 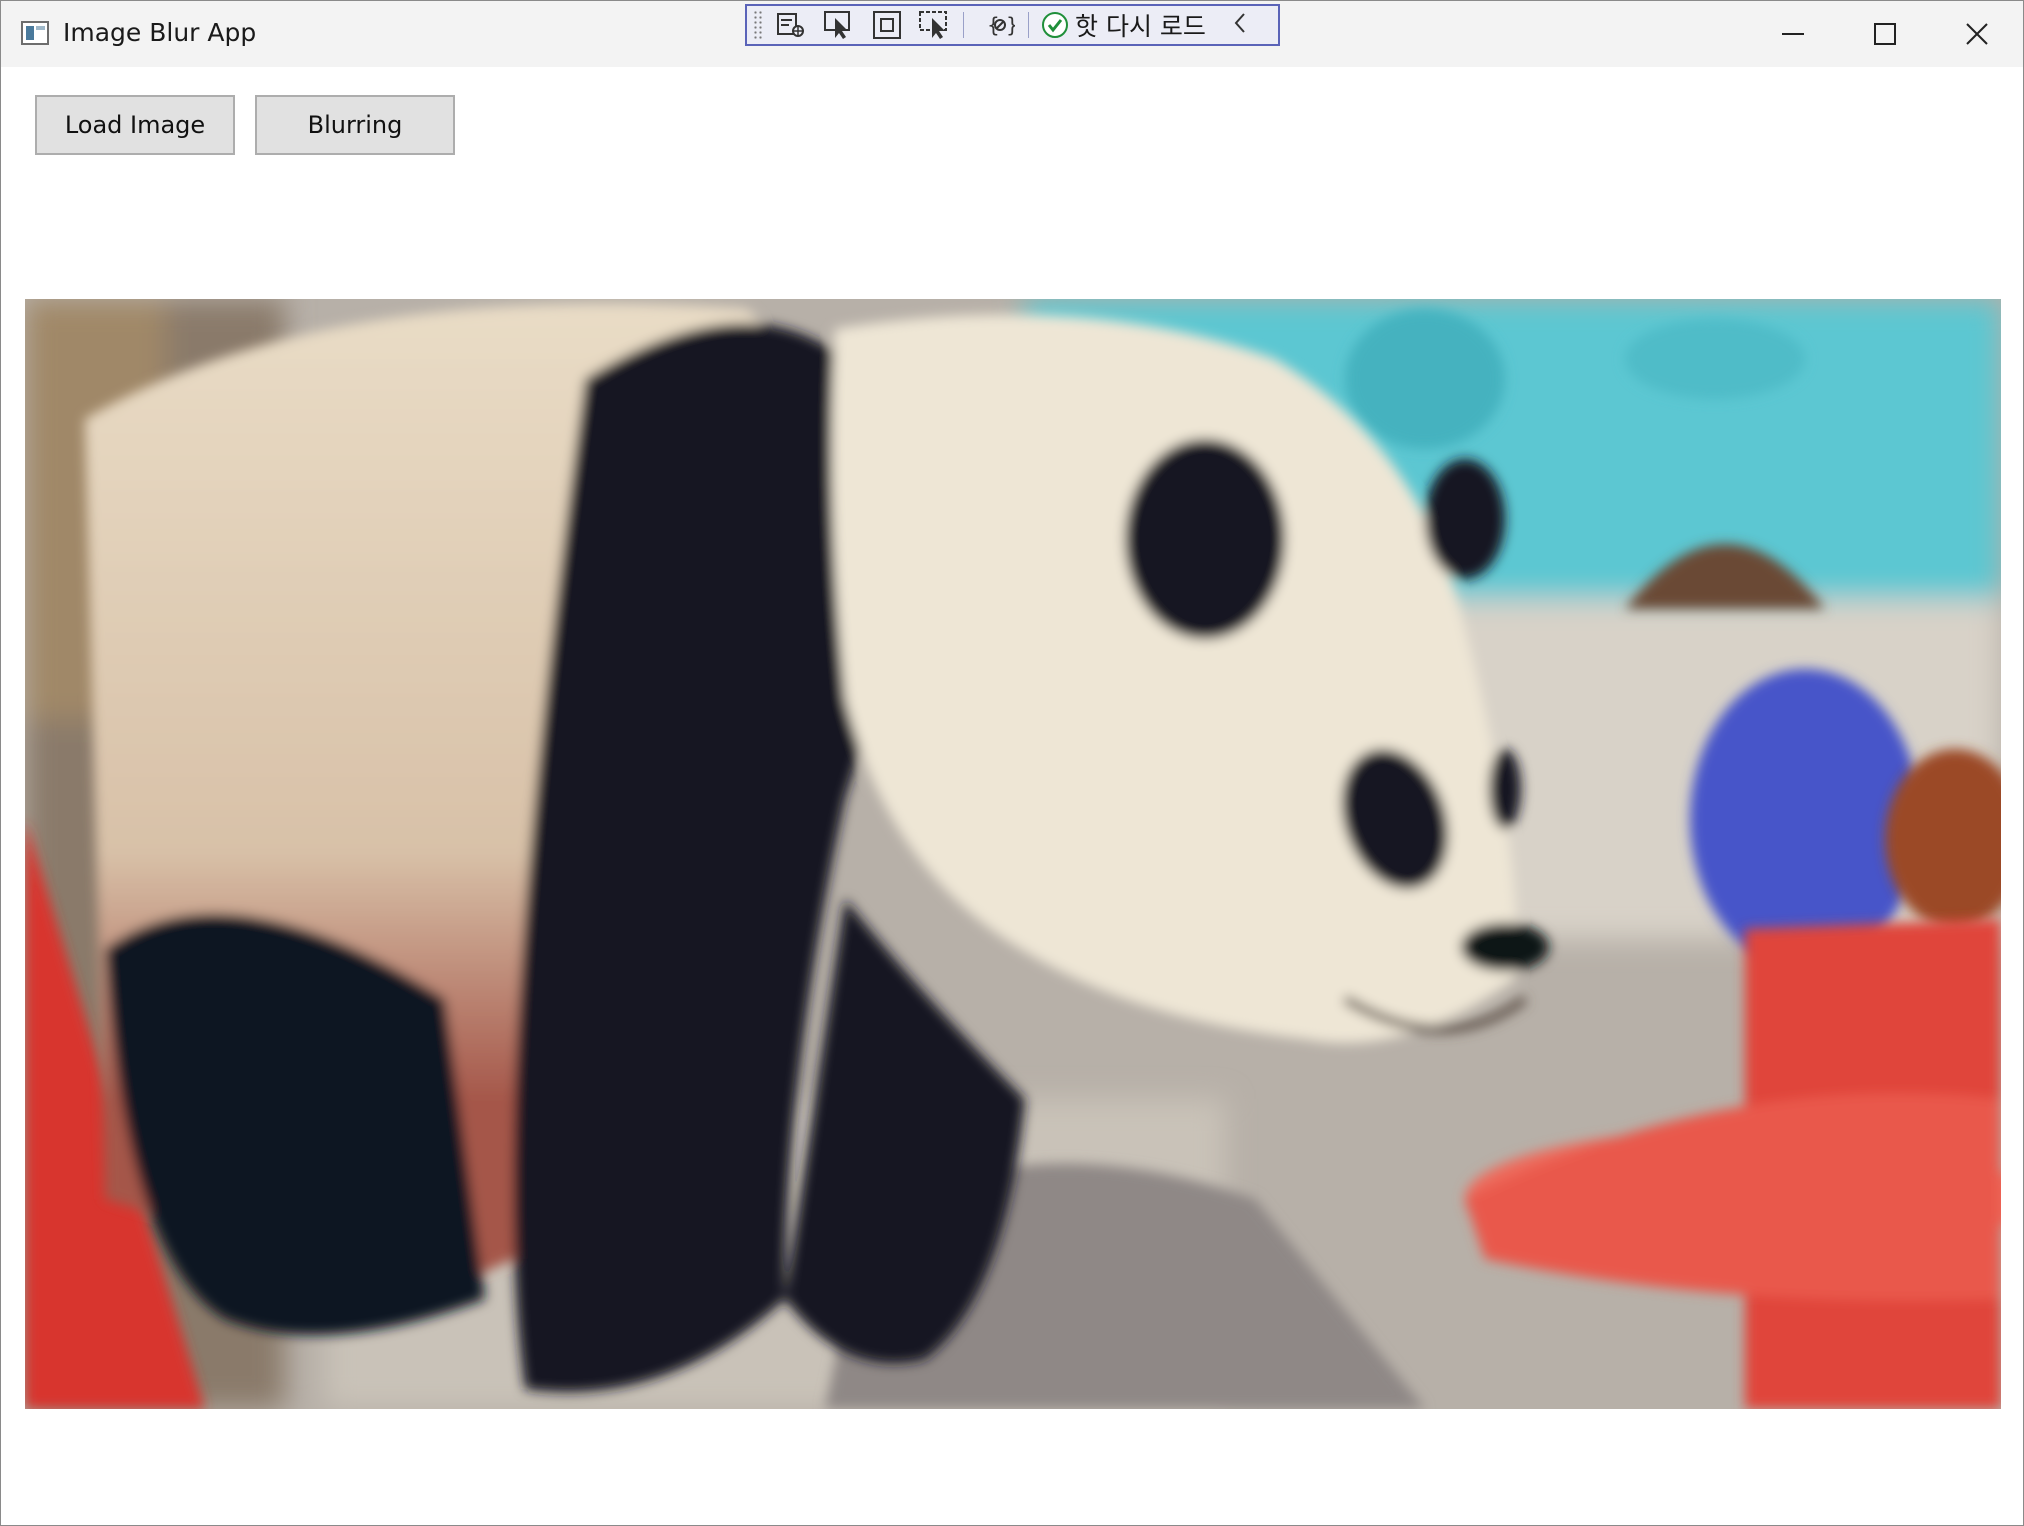 I want to click on close-icon, so click(x=1977, y=34).